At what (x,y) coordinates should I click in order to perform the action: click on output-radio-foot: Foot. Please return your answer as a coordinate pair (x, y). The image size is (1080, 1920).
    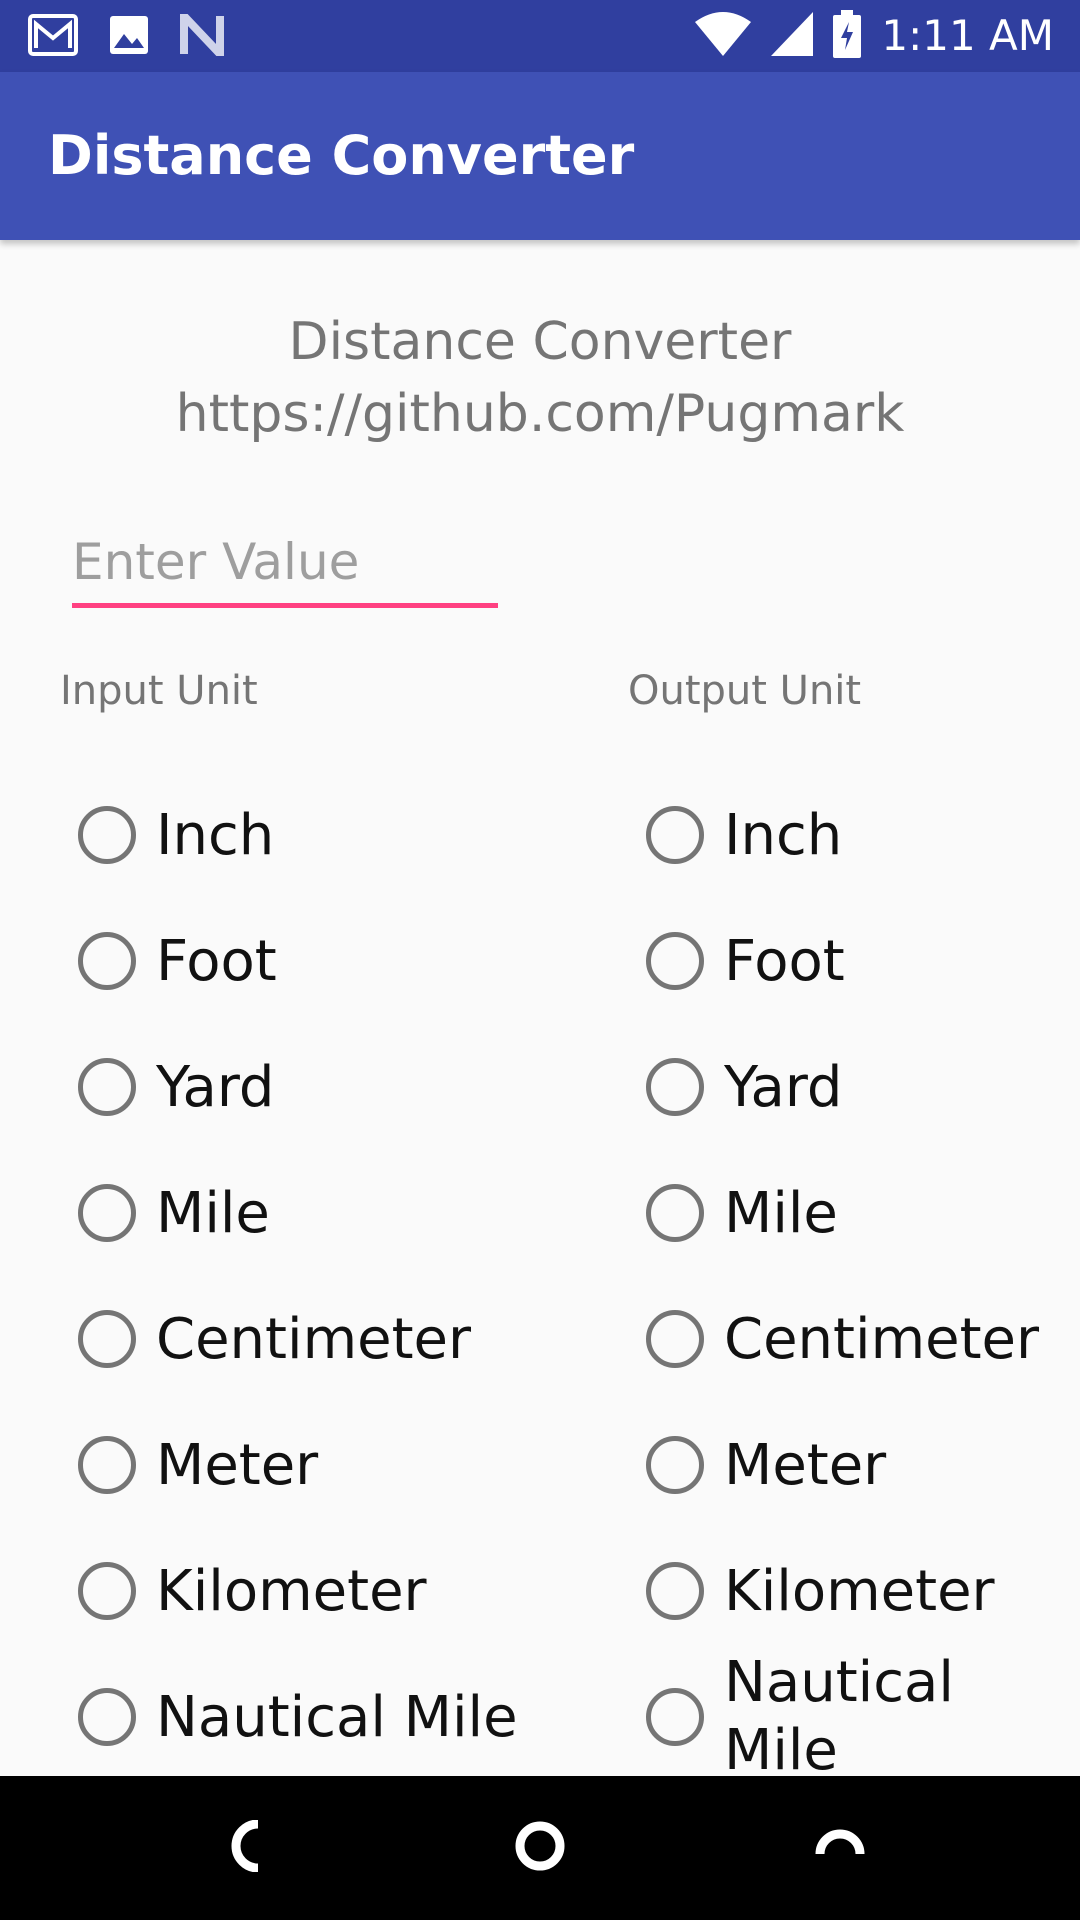
    Looking at the image, I should click on (856, 961).